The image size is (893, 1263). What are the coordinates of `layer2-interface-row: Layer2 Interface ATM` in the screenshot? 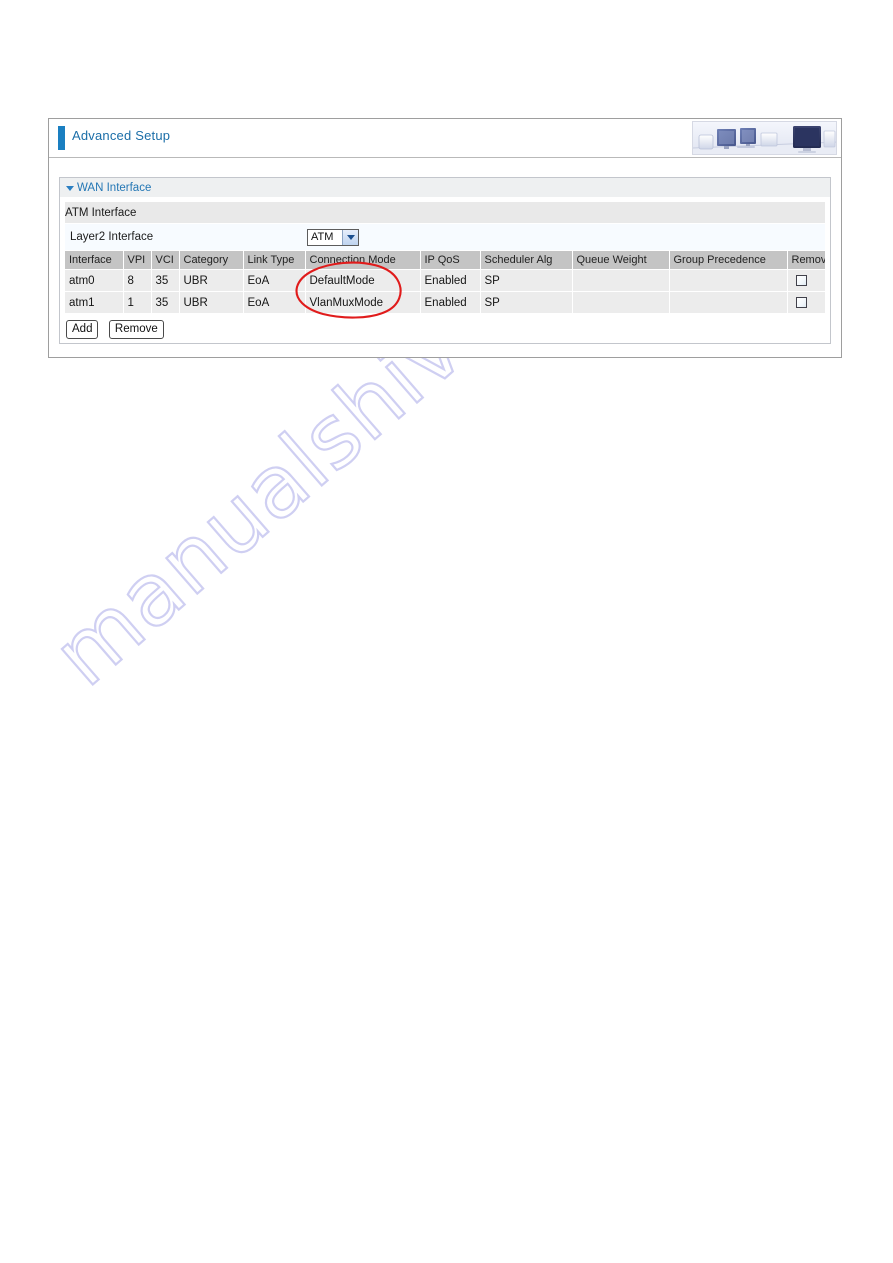 It's located at (445, 237).